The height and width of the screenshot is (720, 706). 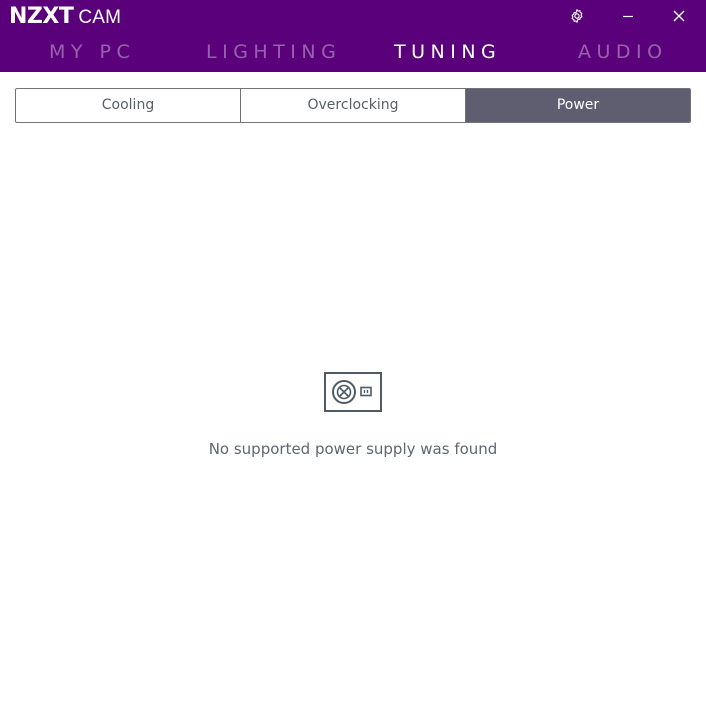 I want to click on app-logo: NZXT CAM, so click(x=65, y=17).